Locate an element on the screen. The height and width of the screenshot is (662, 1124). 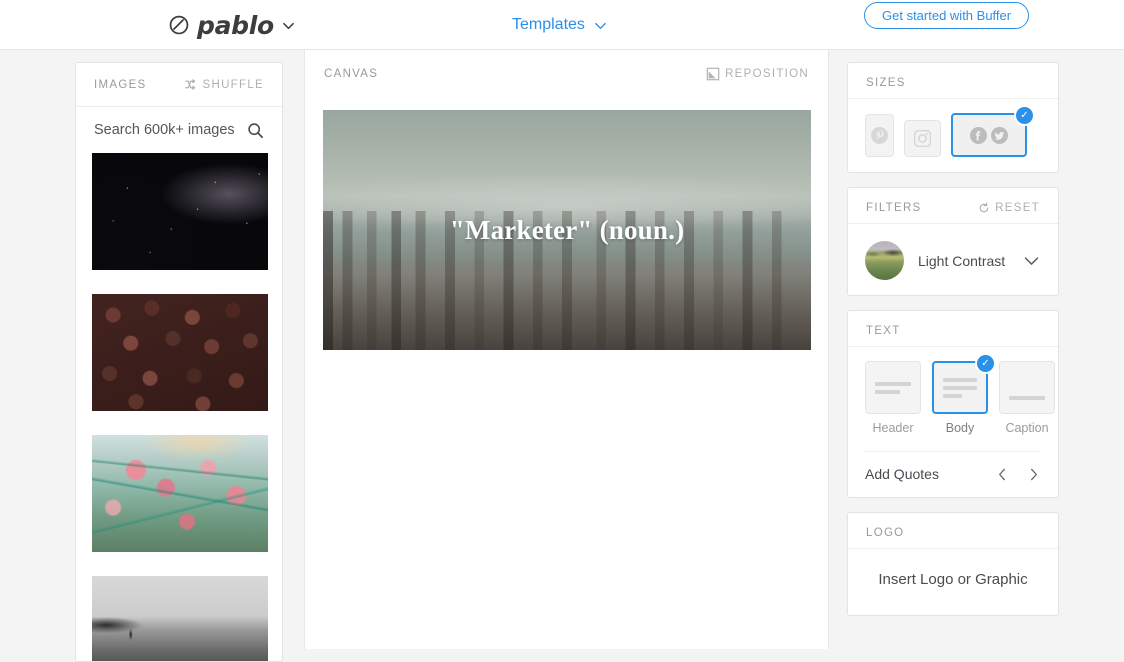
chevron-right-icon is located at coordinates (1033, 474).